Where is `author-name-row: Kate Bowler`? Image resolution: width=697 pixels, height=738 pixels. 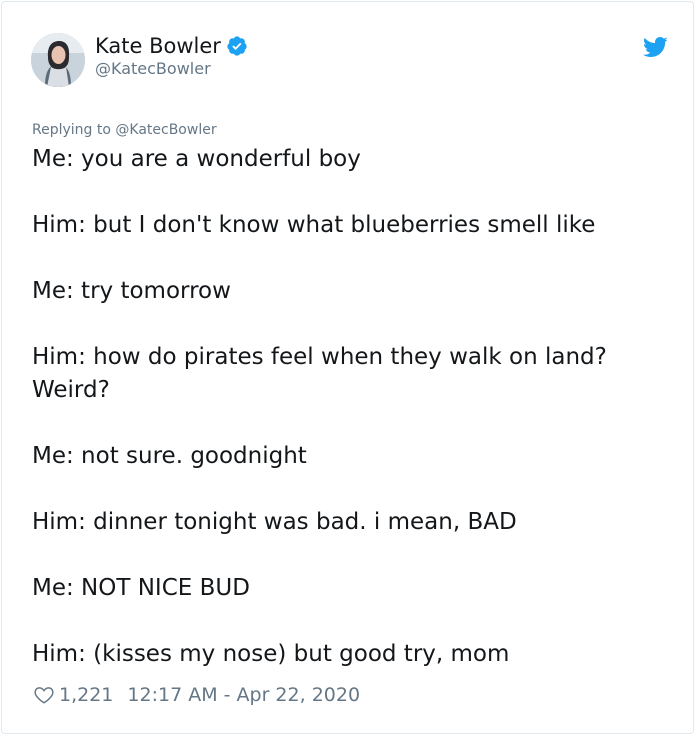
author-name-row: Kate Bowler is located at coordinates (171, 46).